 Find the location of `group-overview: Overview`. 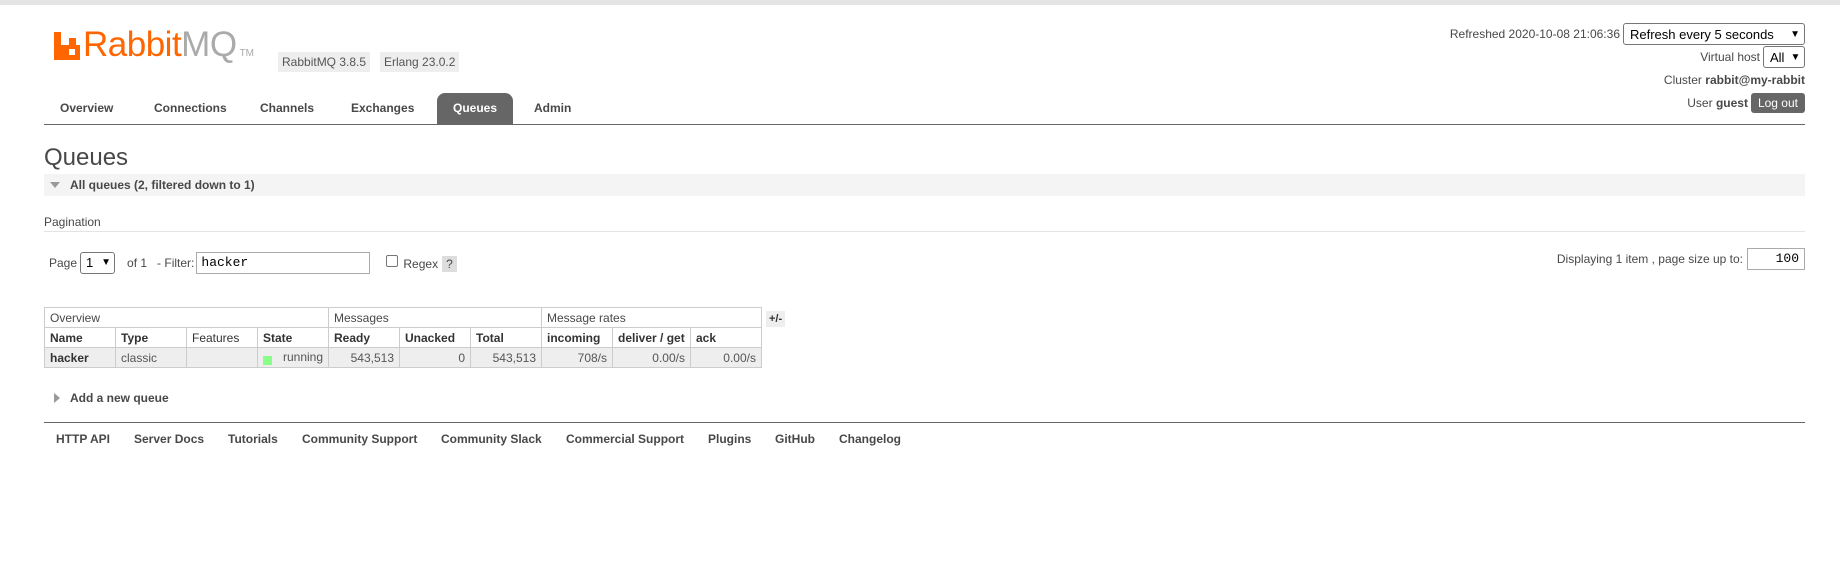

group-overview: Overview is located at coordinates (186, 317).